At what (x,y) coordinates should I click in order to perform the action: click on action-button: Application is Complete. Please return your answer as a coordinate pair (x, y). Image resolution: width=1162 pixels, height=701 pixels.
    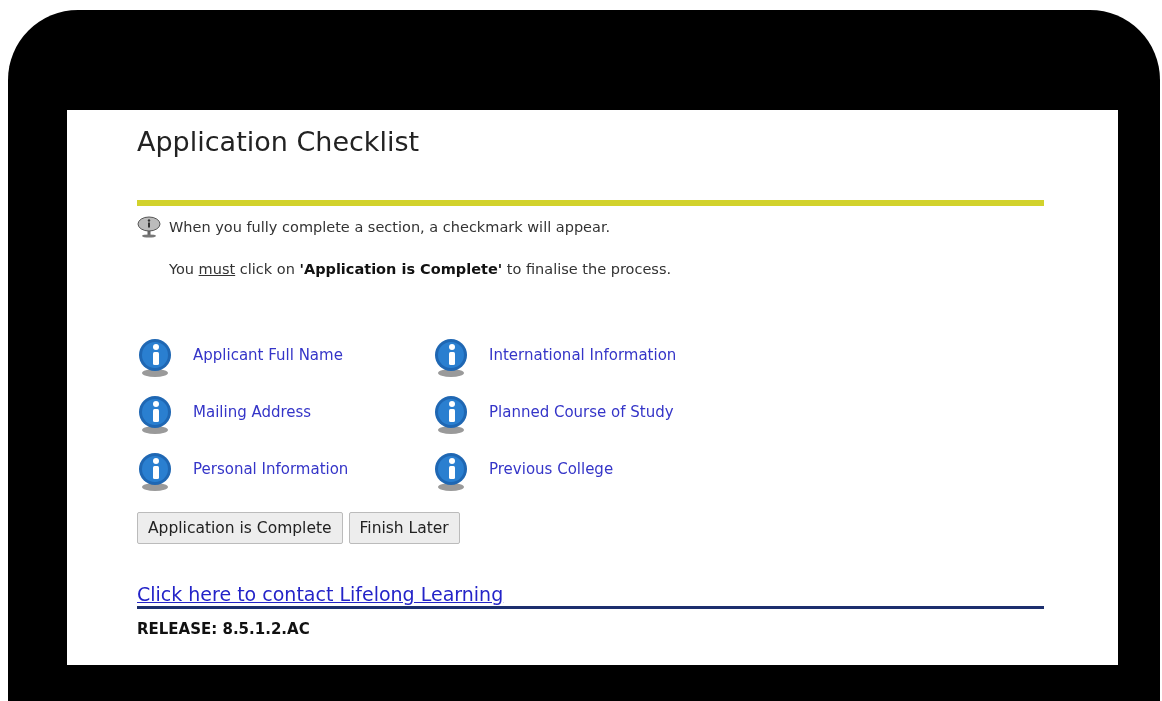
    Looking at the image, I should click on (240, 528).